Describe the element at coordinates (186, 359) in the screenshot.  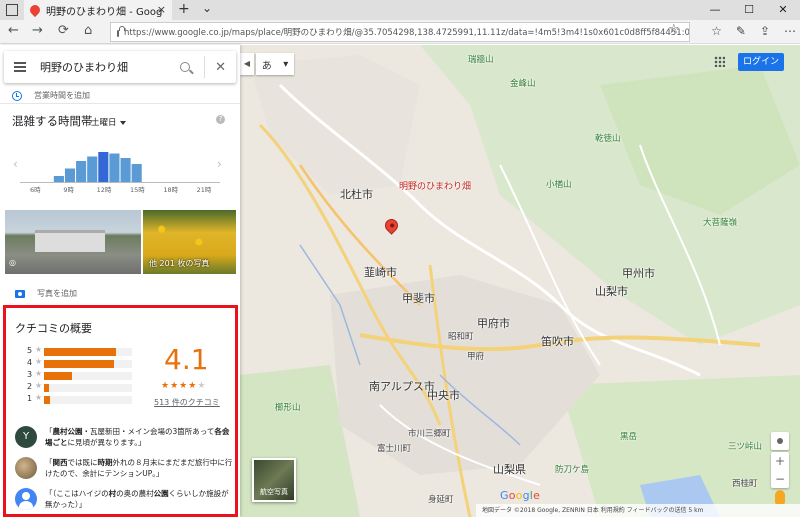
I see `average-rating: 4.1` at that location.